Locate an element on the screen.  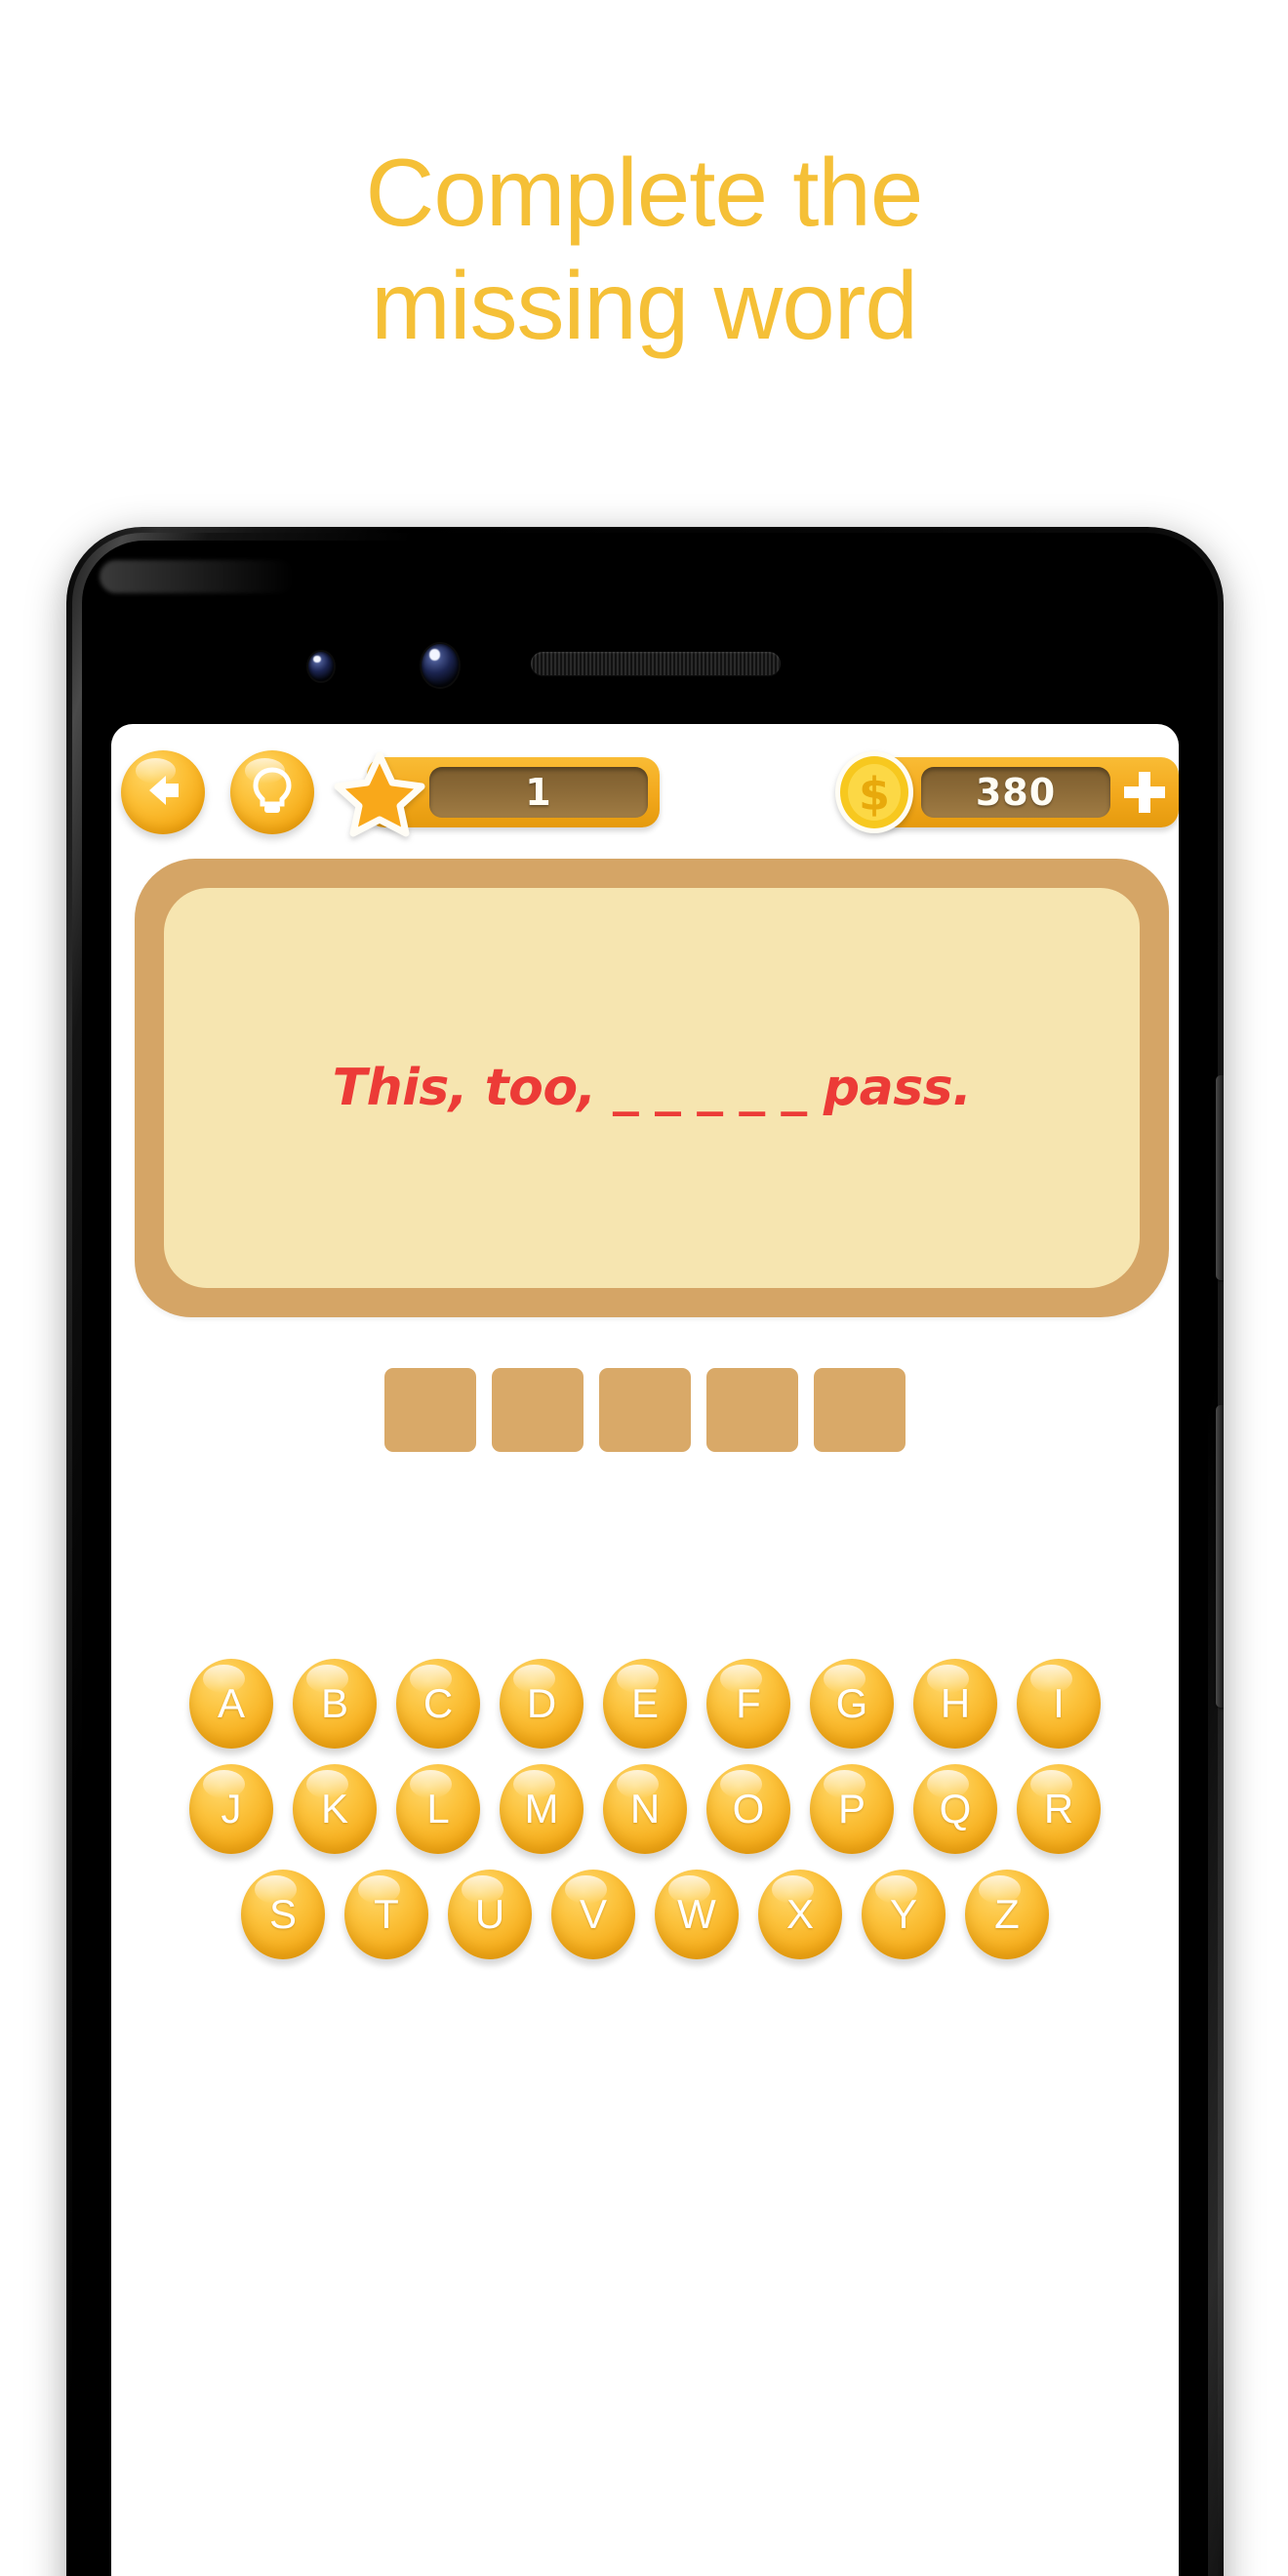
key-label: G is located at coordinates (851, 1703).